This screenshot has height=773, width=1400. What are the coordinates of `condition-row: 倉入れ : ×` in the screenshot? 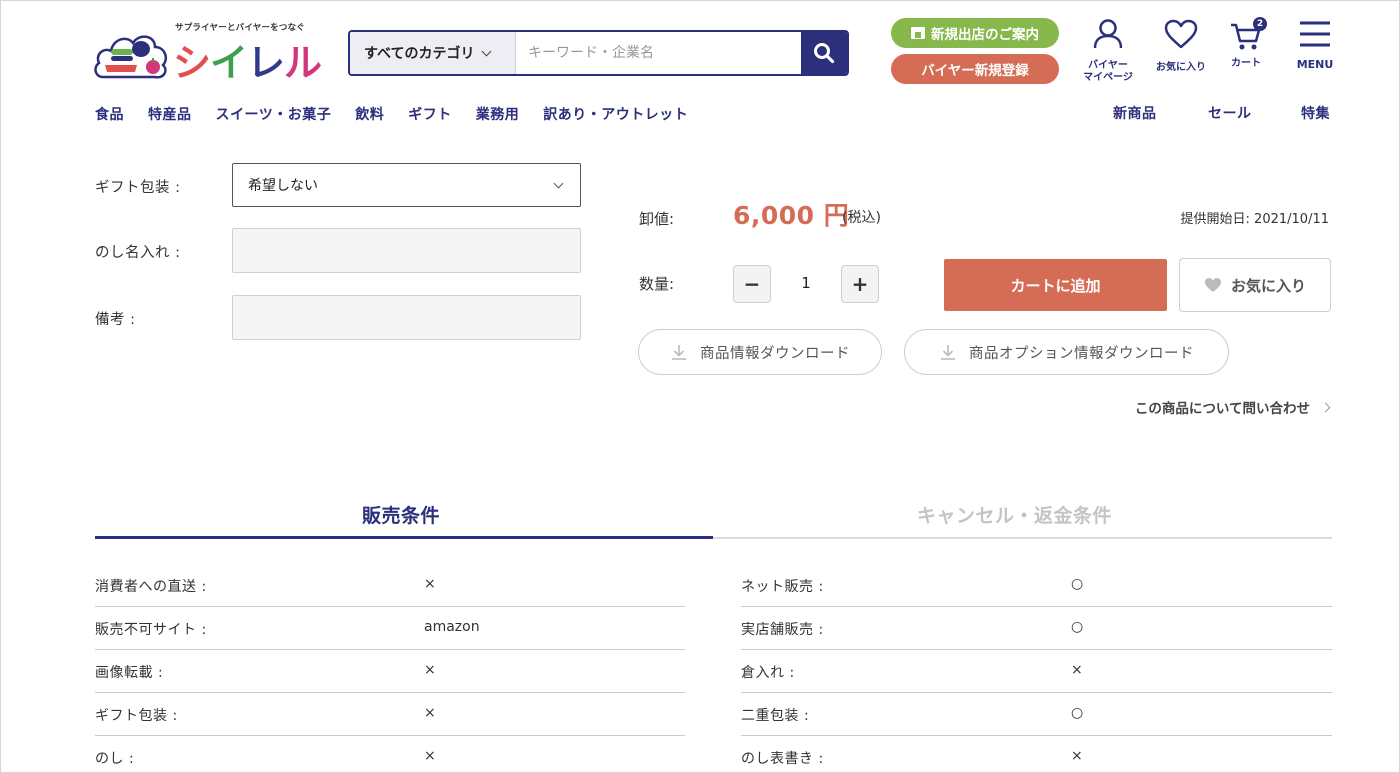 It's located at (1036, 671).